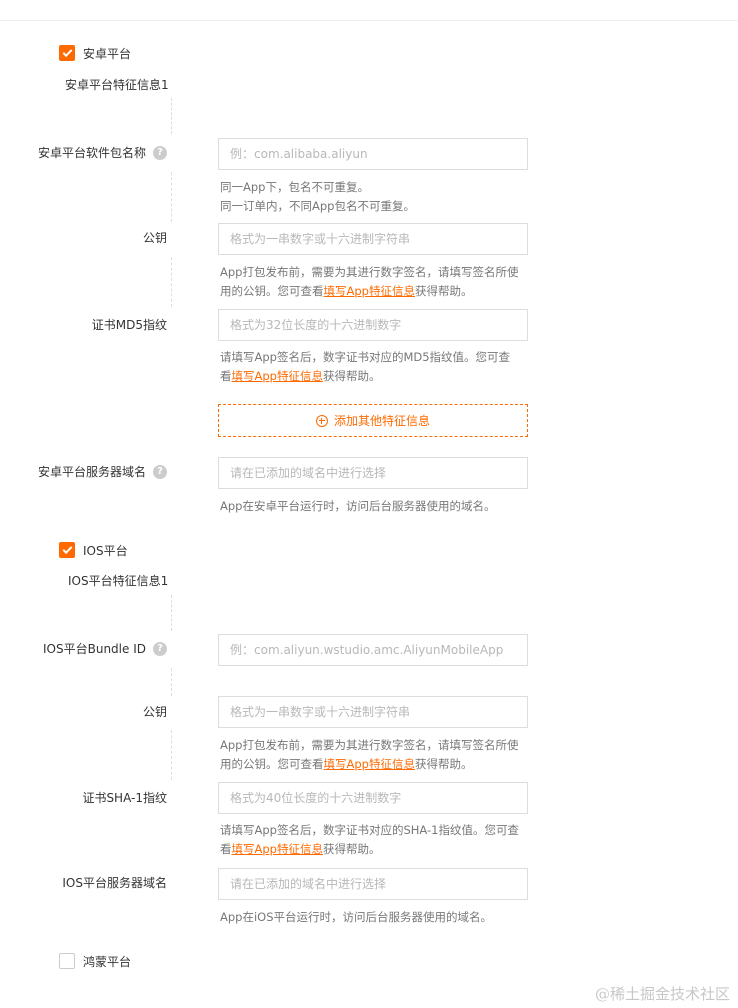  What do you see at coordinates (118, 581) in the screenshot?
I see `ios-section-title: IOS平台特征信息1` at bounding box center [118, 581].